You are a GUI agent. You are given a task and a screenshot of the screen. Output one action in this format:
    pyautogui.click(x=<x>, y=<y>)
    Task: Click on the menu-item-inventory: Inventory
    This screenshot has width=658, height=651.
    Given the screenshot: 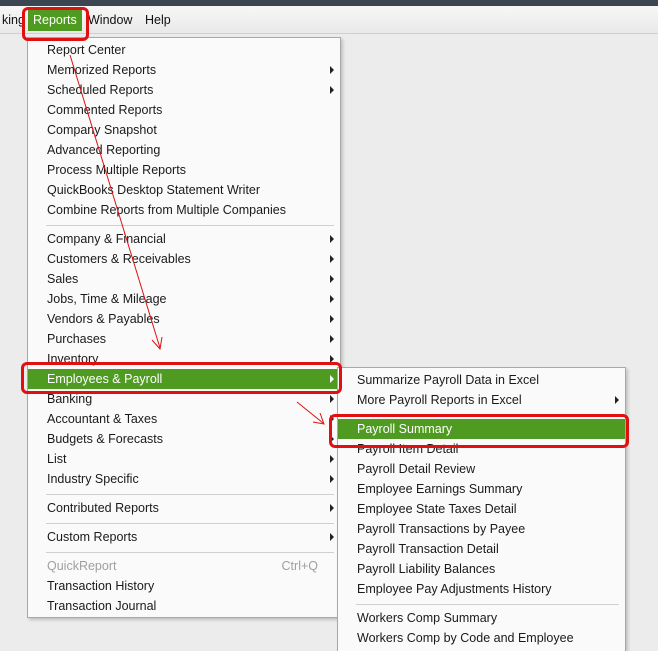 What is the action you would take?
    pyautogui.click(x=184, y=359)
    